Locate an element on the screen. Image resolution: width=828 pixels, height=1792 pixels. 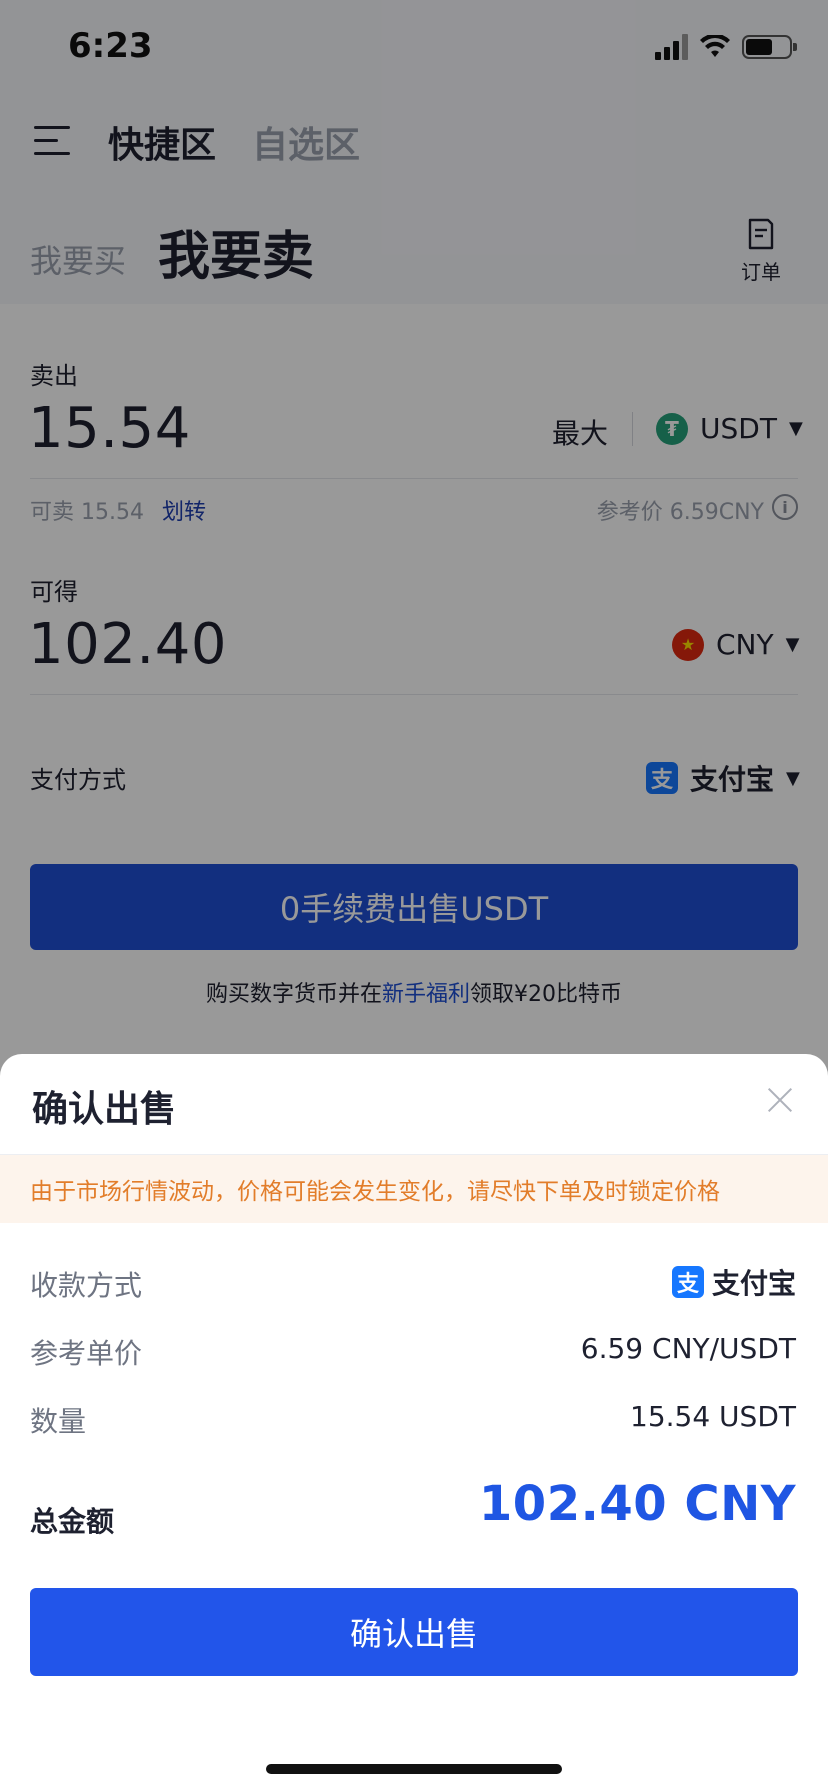
total-amount-value: 102.40 CNY is located at coordinates (637, 1504).